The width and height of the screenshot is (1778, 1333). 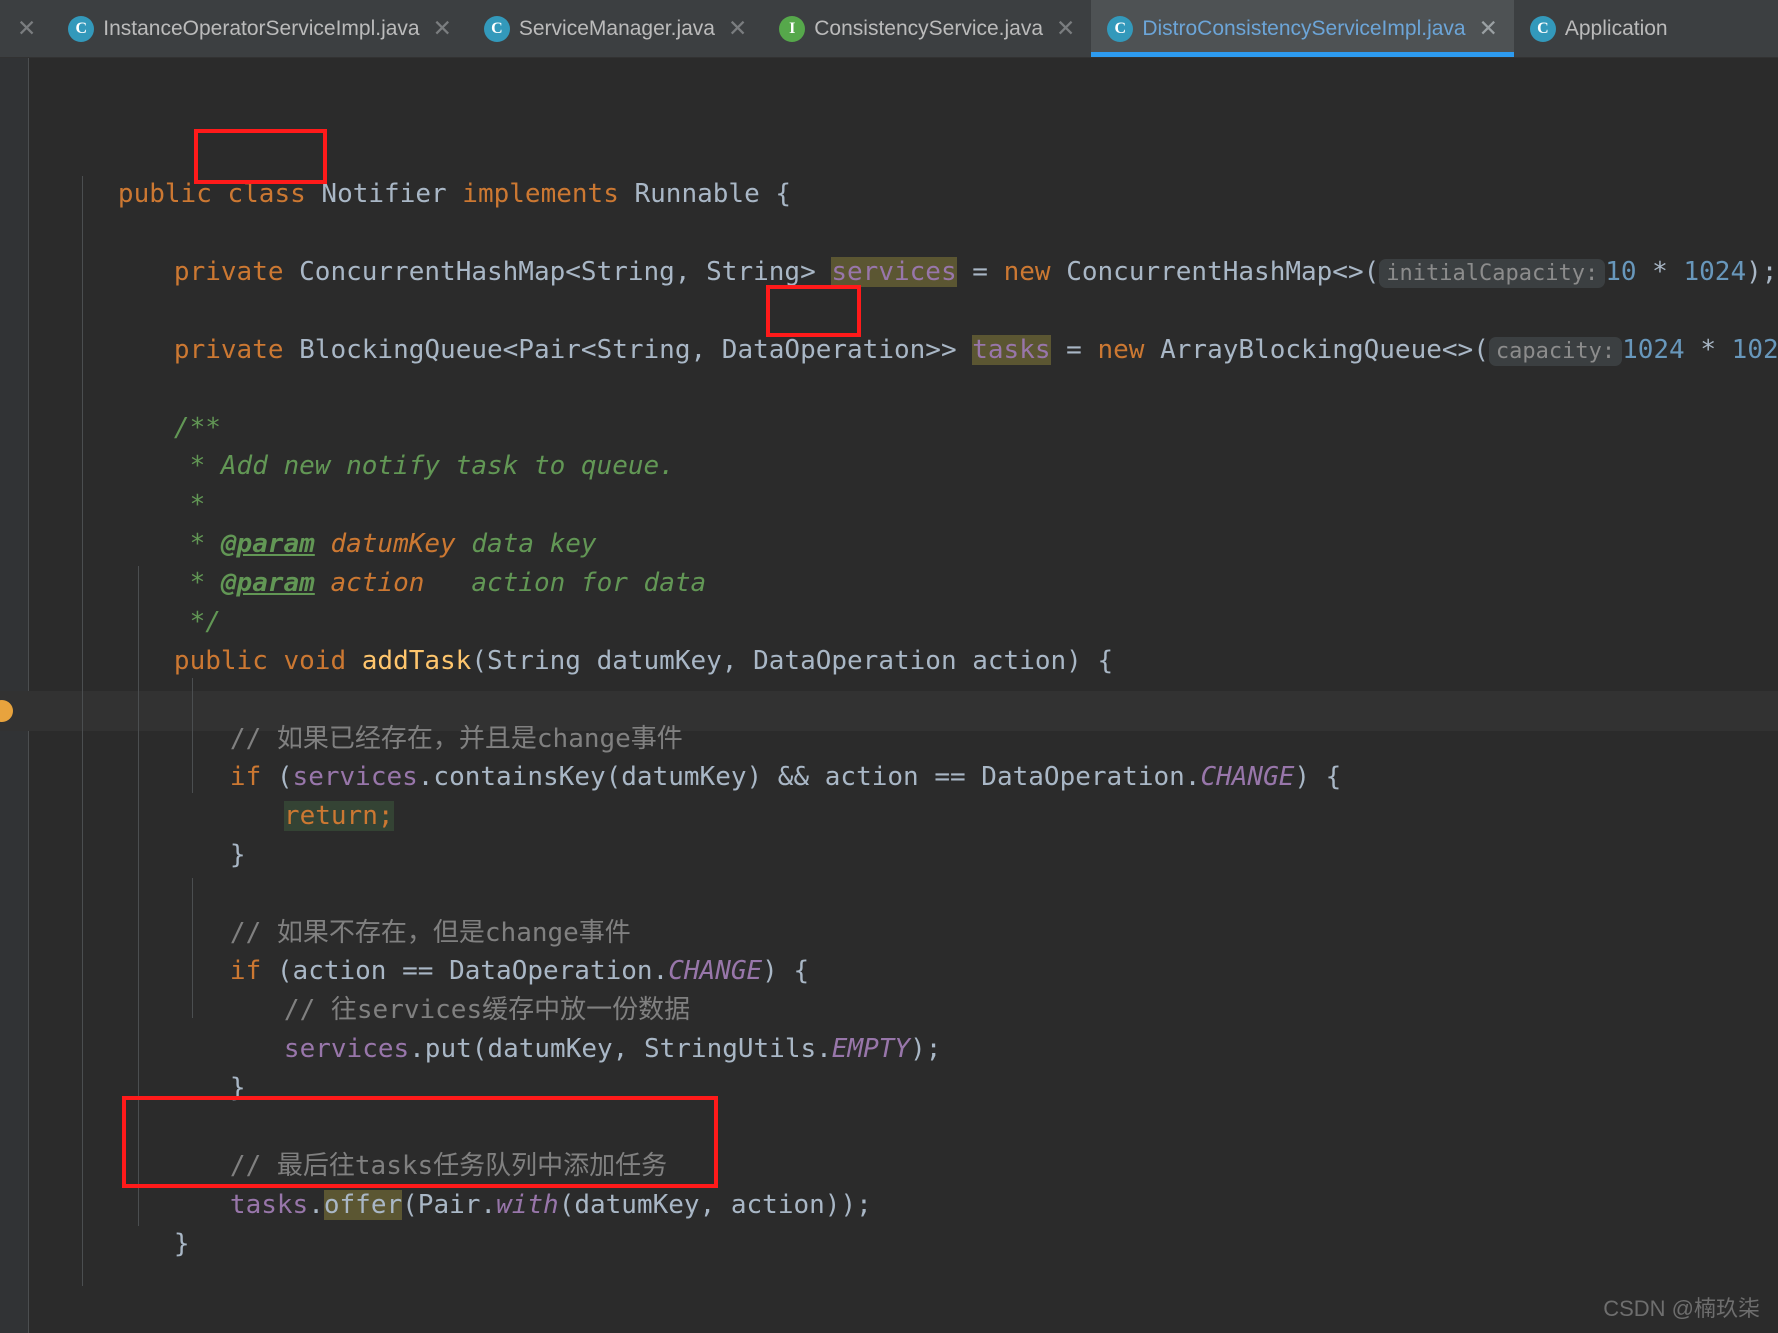 I want to click on code-line-javadoc-close: */, so click(x=889, y=600).